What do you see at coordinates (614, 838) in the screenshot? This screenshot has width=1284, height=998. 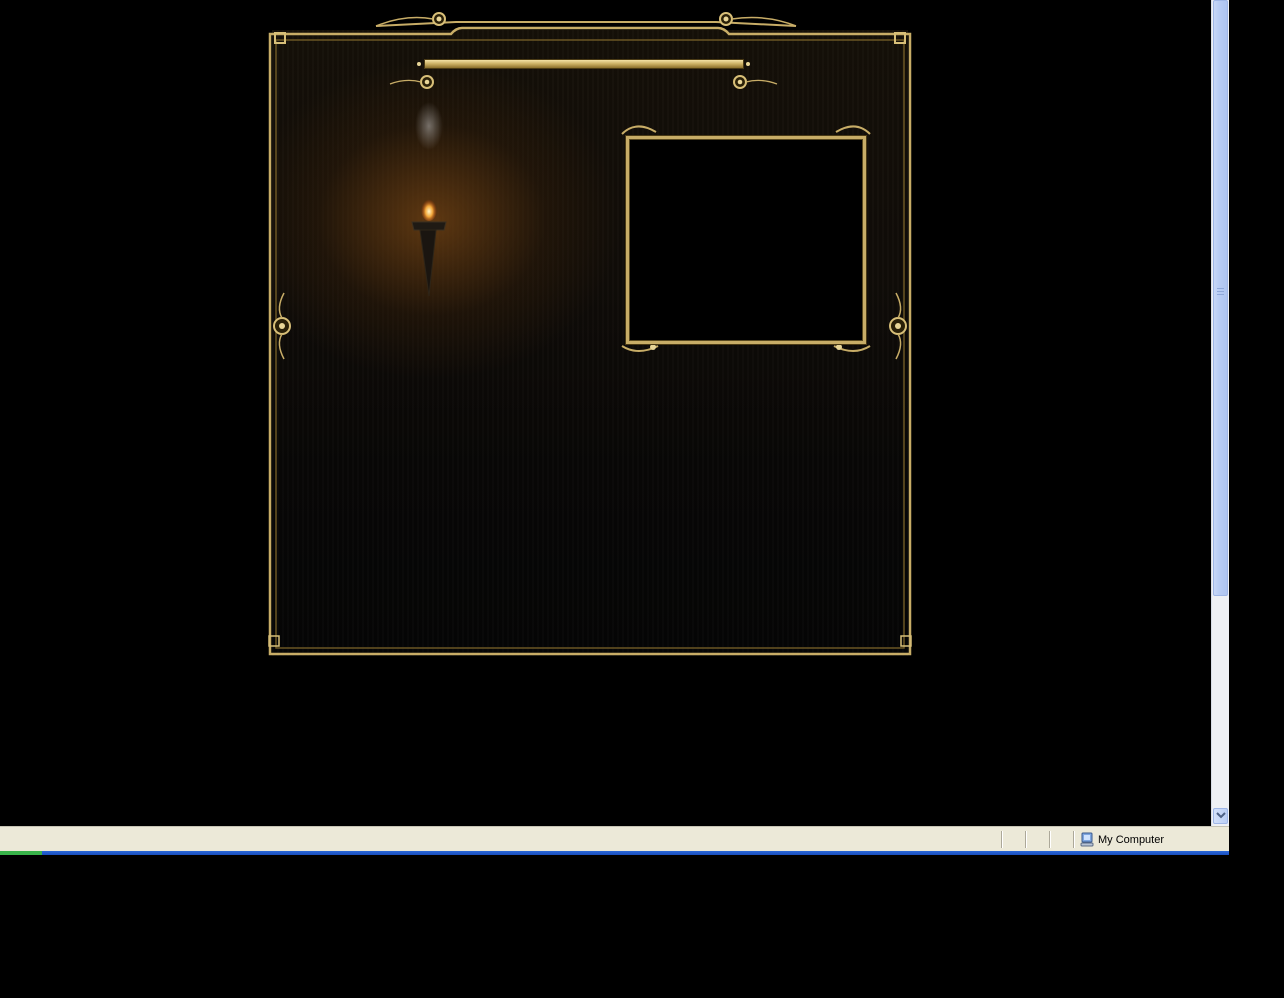 I see `status-bar: My Computer` at bounding box center [614, 838].